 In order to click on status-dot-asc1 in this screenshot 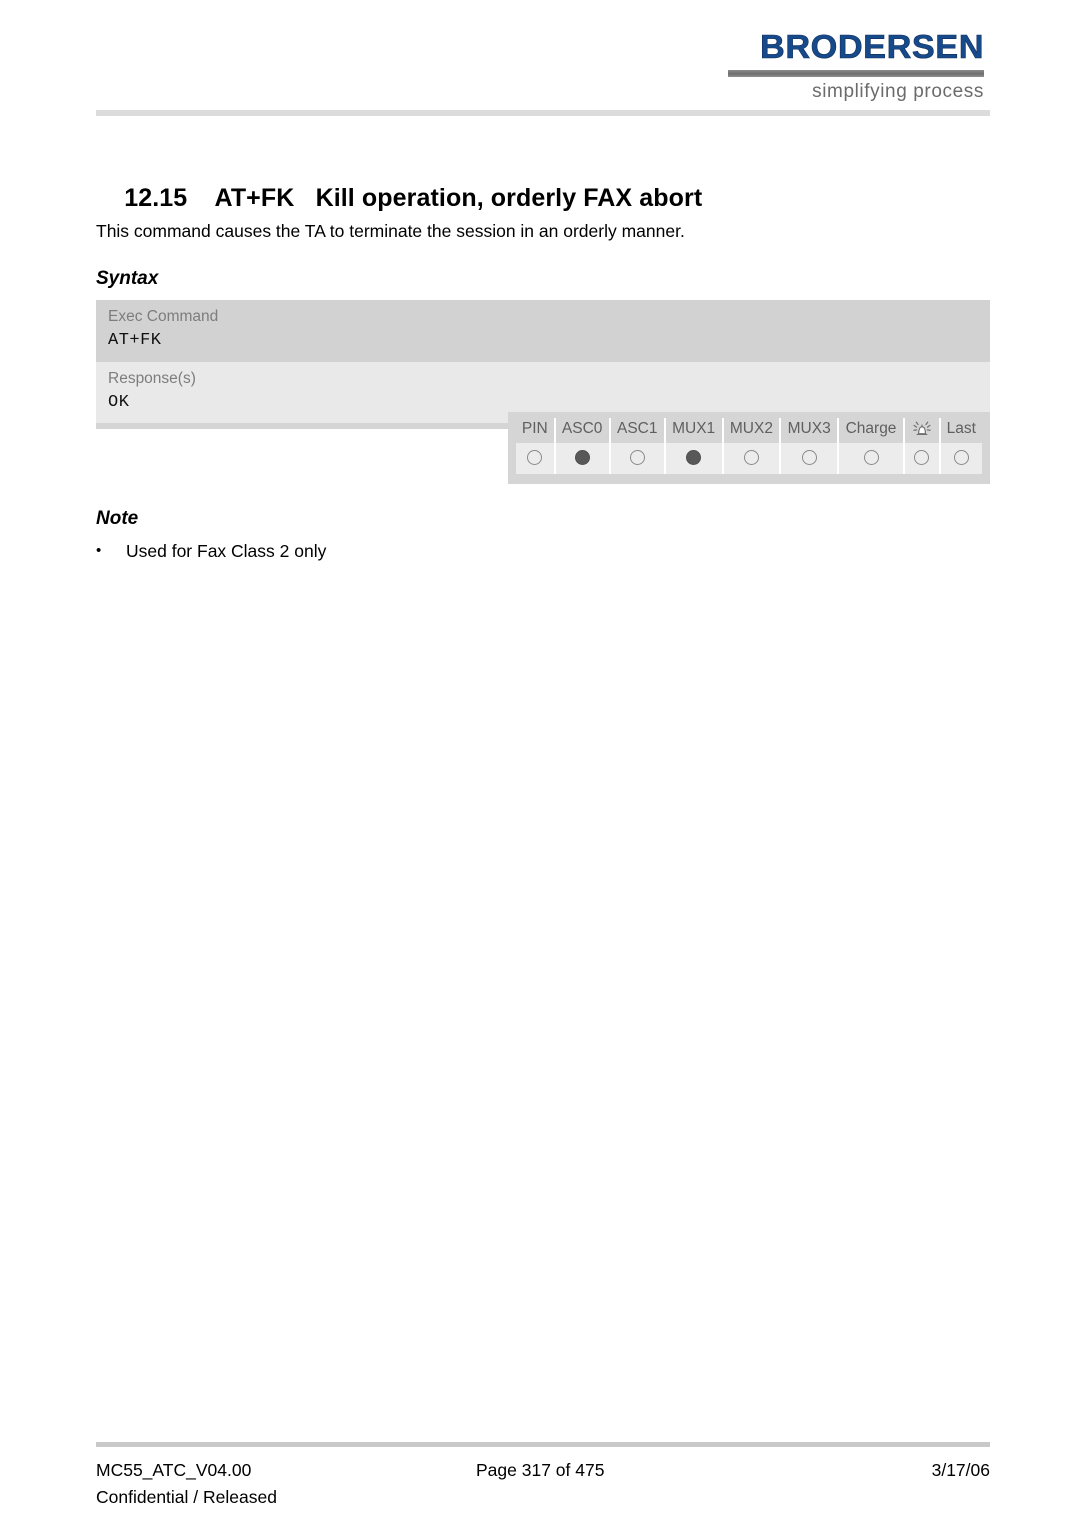, I will do `click(637, 458)`.